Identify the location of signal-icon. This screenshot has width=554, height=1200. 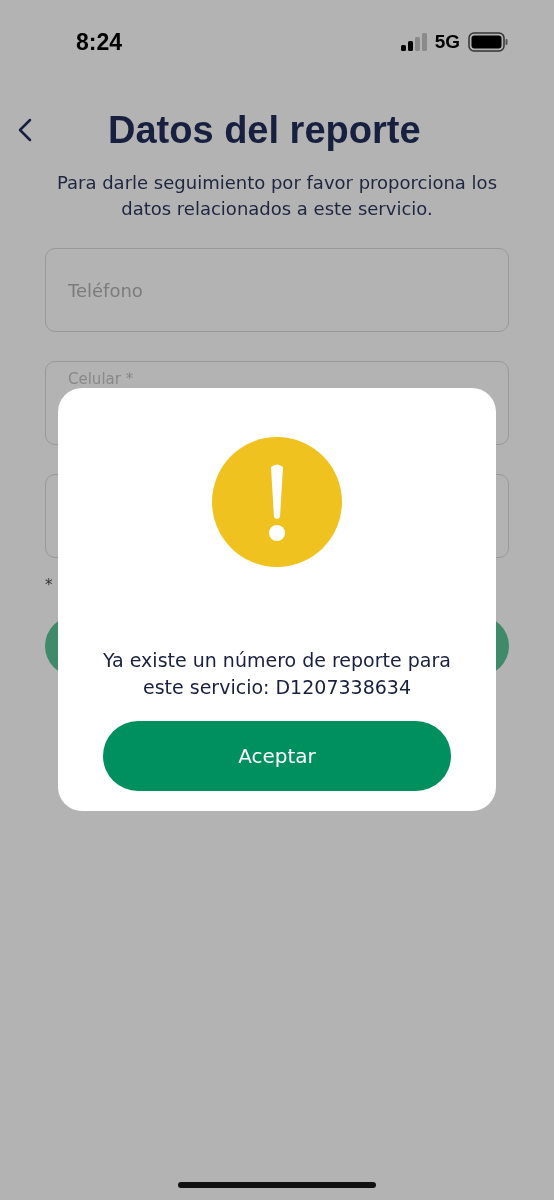
(413, 42).